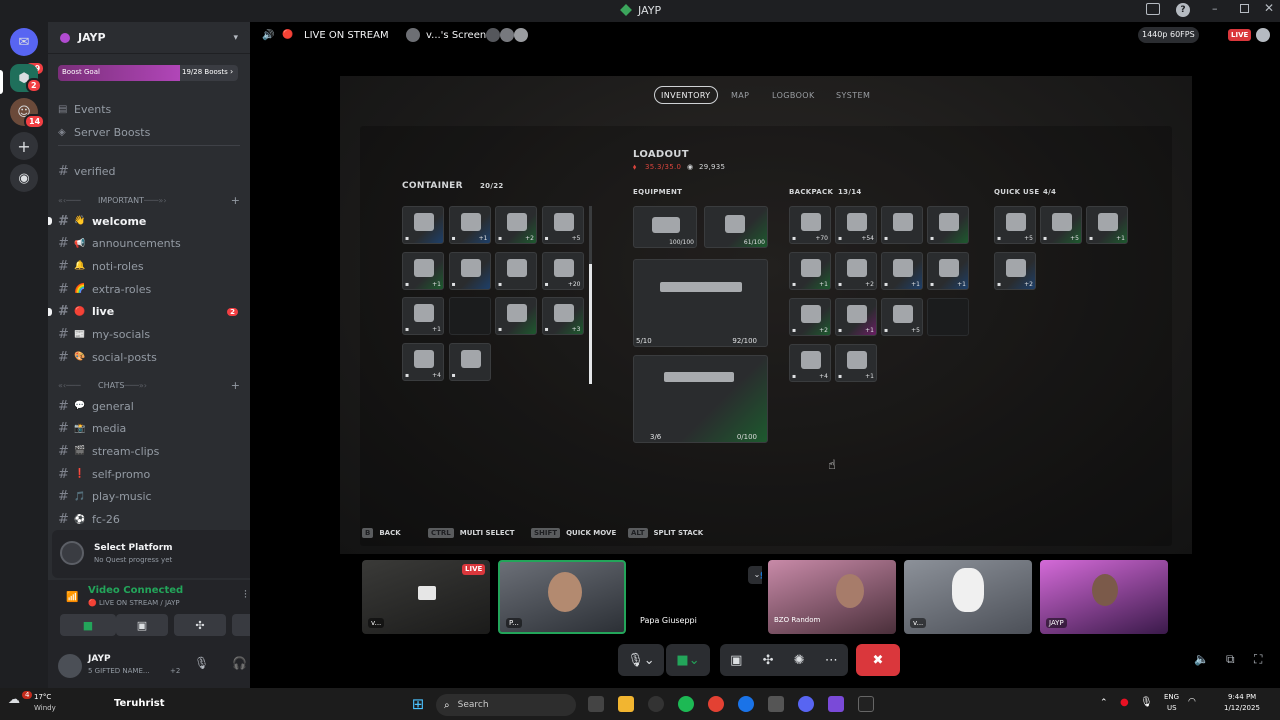 Image resolution: width=1280 pixels, height=720 pixels. I want to click on screenshare-button: ▣, so click(142, 625).